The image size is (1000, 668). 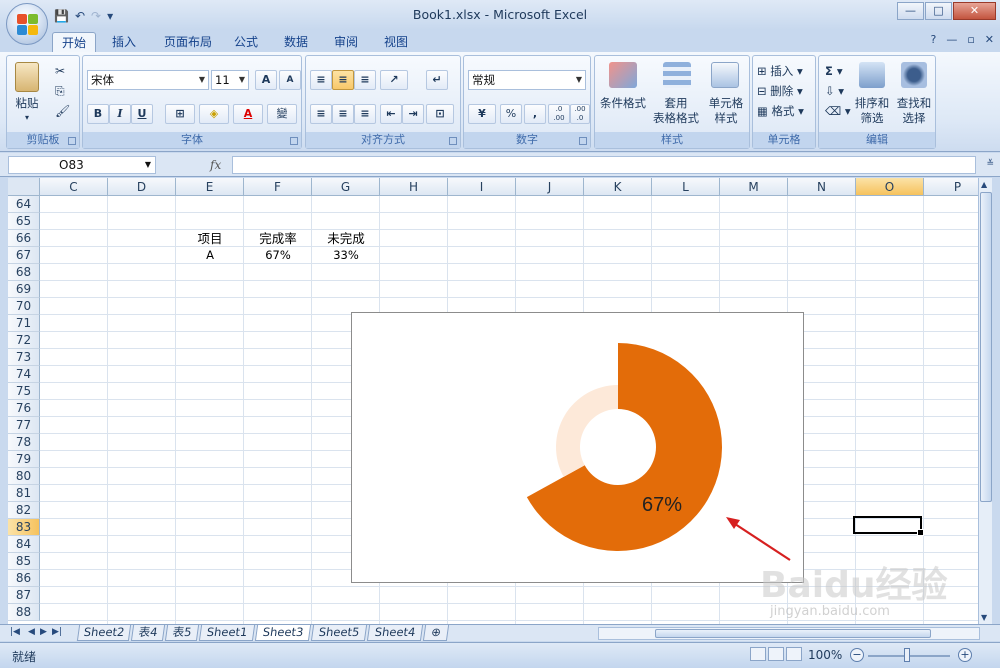 I want to click on row-header-67: 67, so click(x=24, y=255).